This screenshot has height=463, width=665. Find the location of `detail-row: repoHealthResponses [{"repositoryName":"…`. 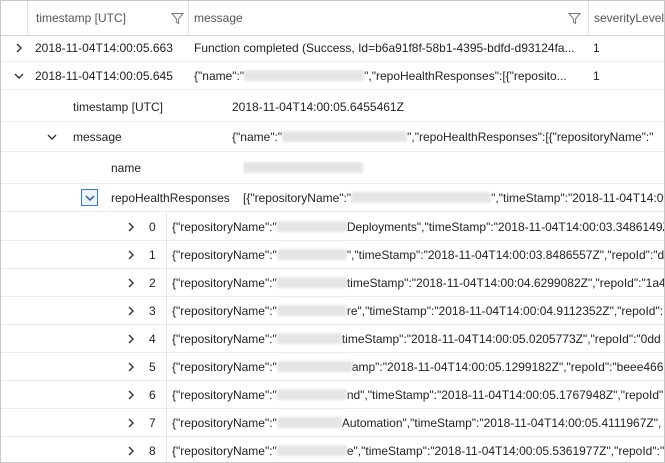

detail-row: repoHealthResponses [{"repositoryName":"… is located at coordinates (333, 198).